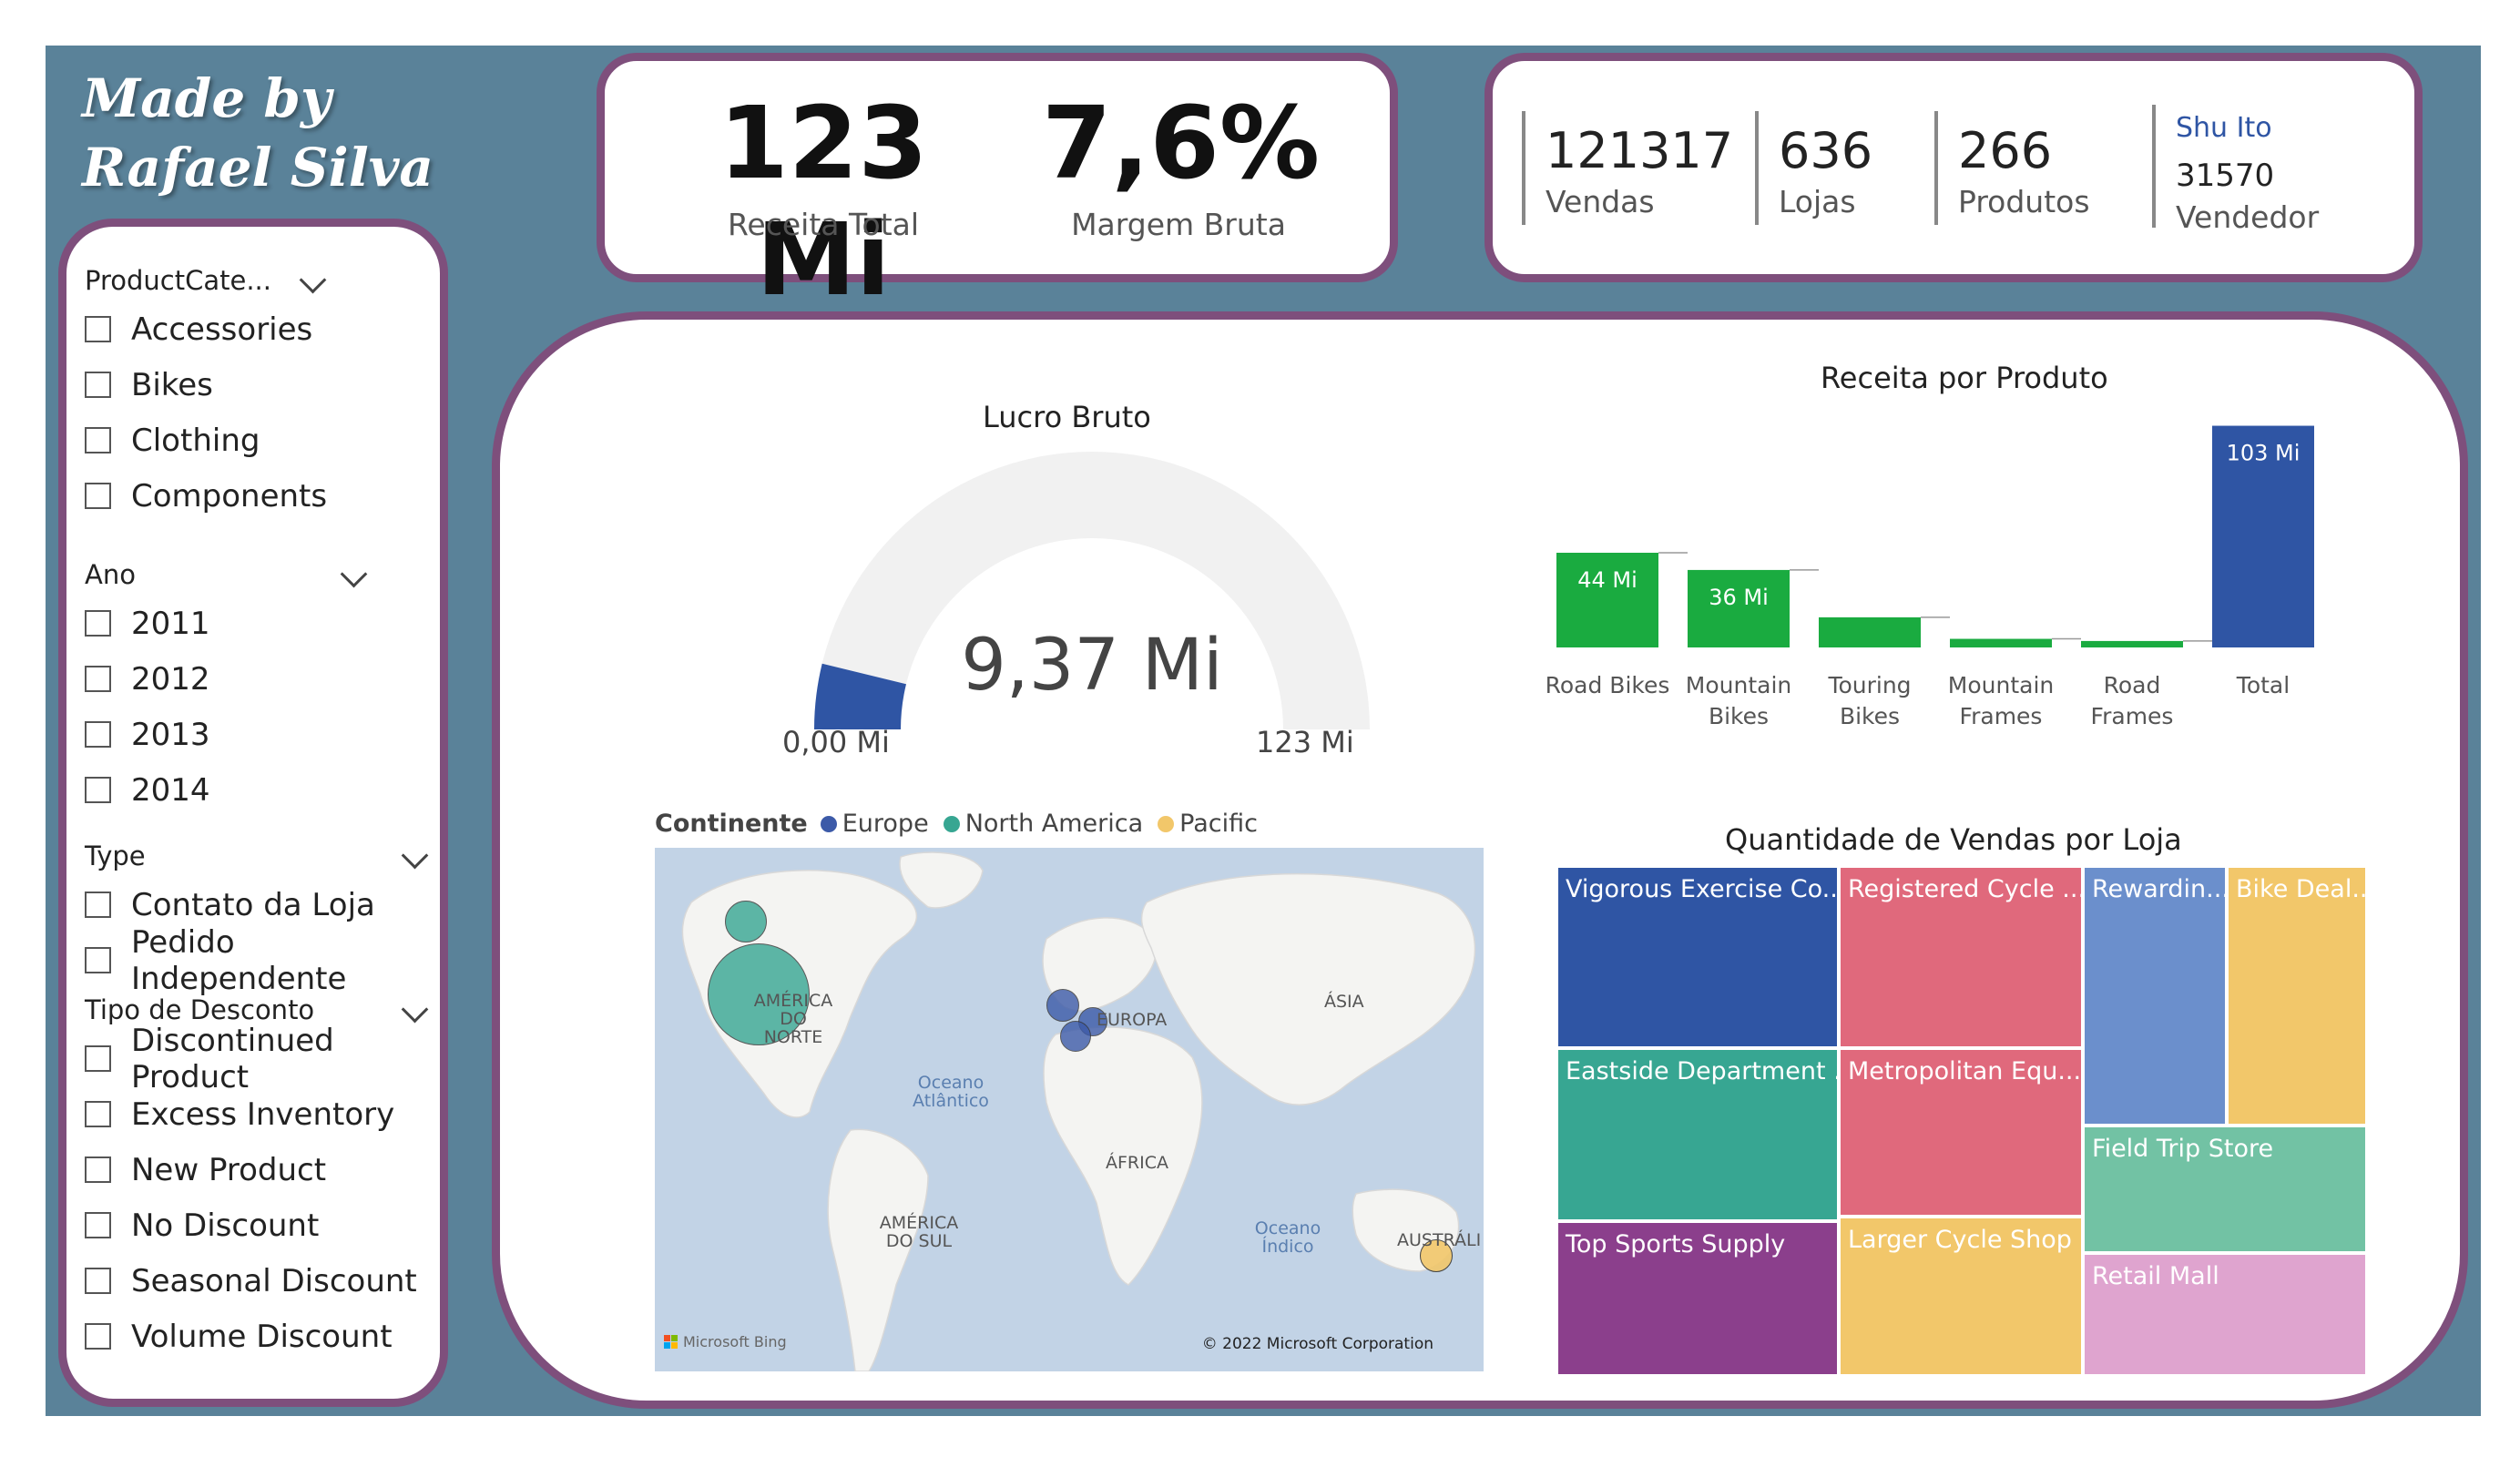  What do you see at coordinates (1960, 1240) in the screenshot?
I see `treemap-label: Larger Cycle Shop` at bounding box center [1960, 1240].